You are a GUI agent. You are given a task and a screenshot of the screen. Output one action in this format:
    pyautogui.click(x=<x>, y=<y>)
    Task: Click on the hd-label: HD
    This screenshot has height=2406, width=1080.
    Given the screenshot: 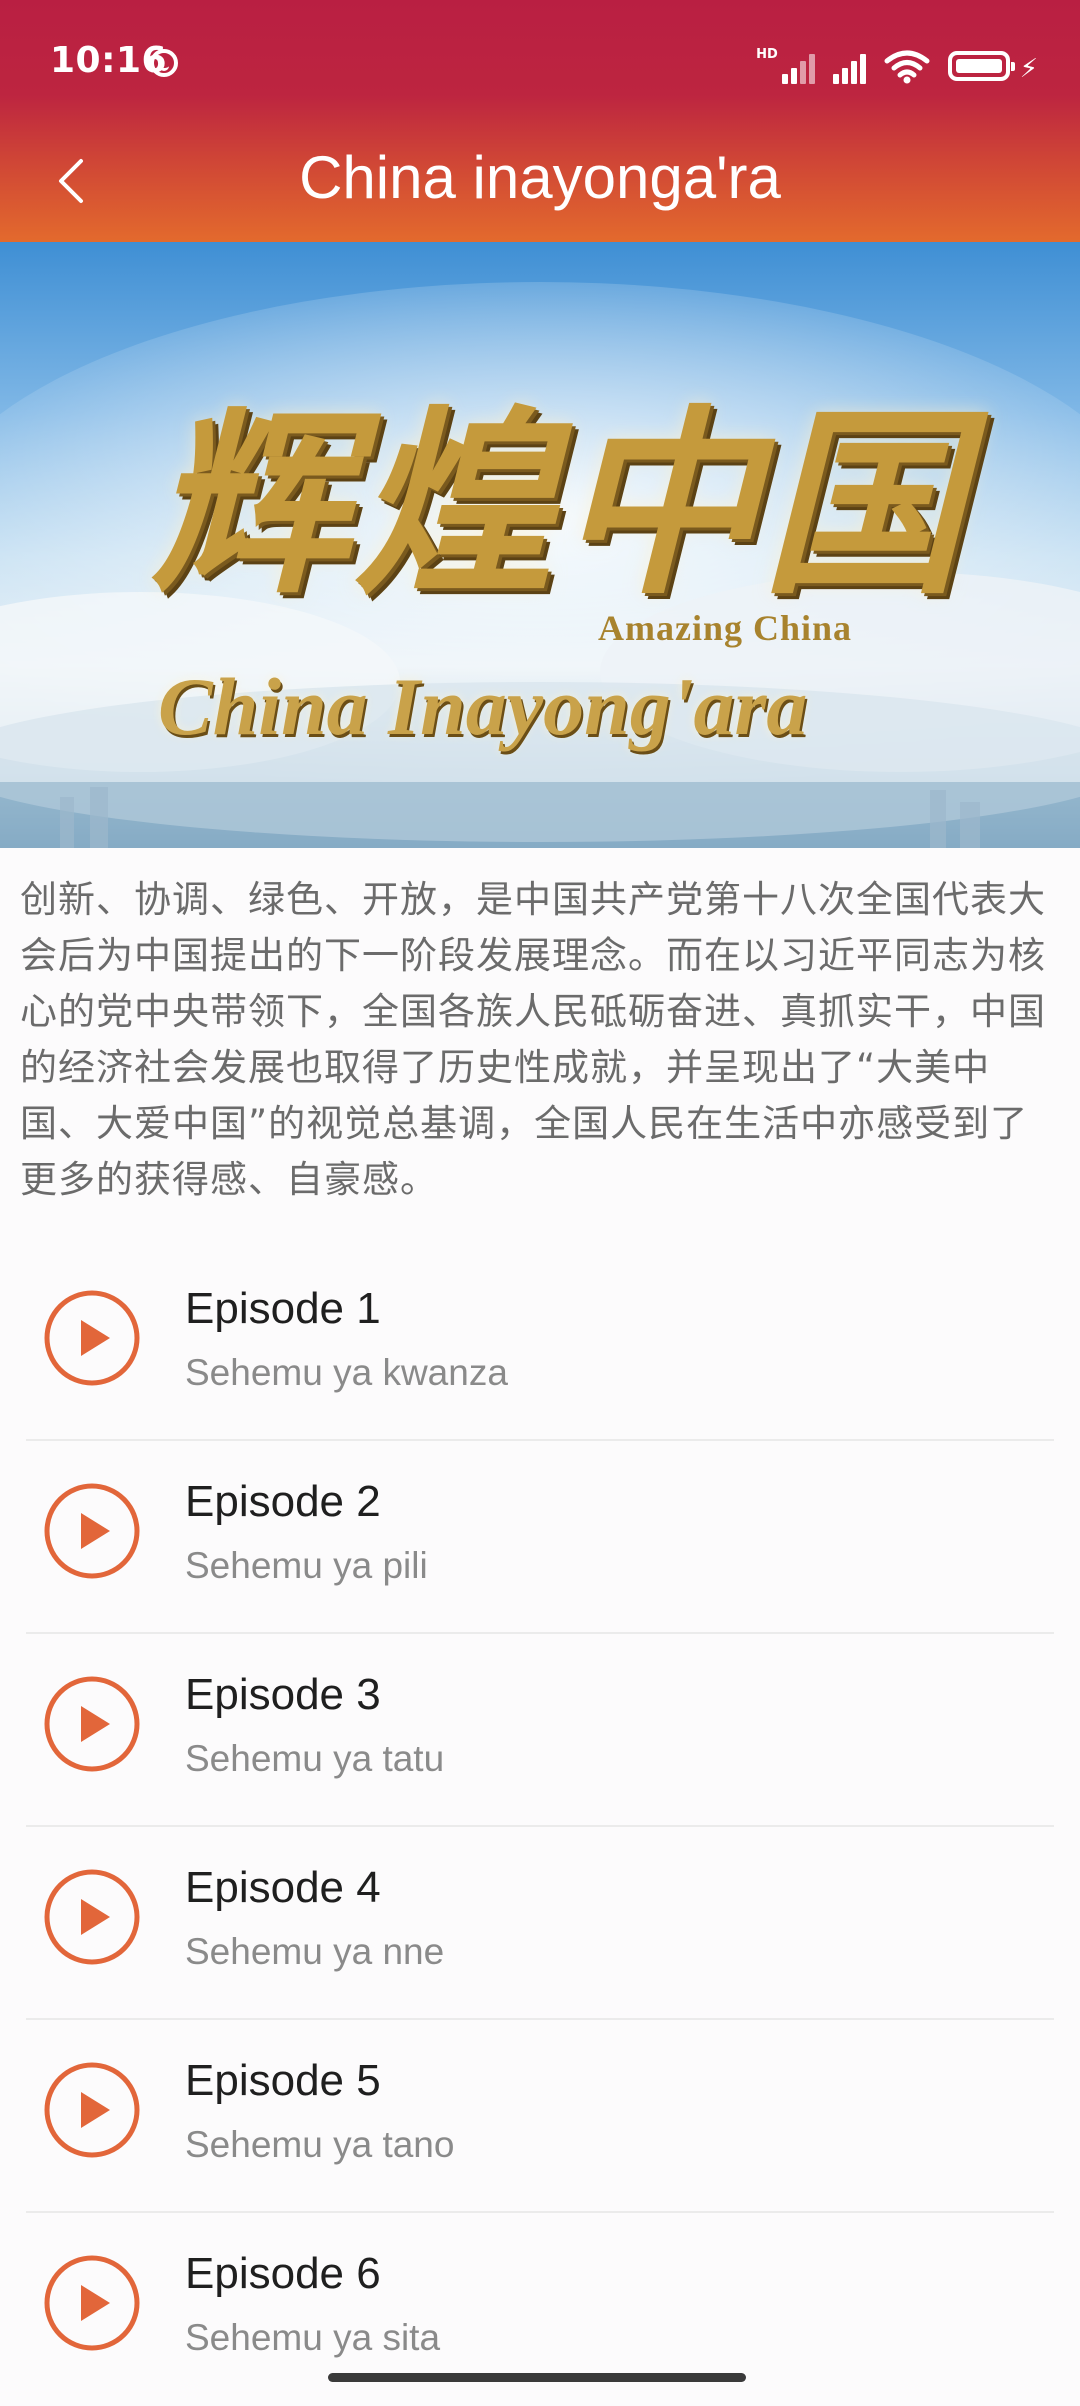 What is the action you would take?
    pyautogui.click(x=767, y=54)
    